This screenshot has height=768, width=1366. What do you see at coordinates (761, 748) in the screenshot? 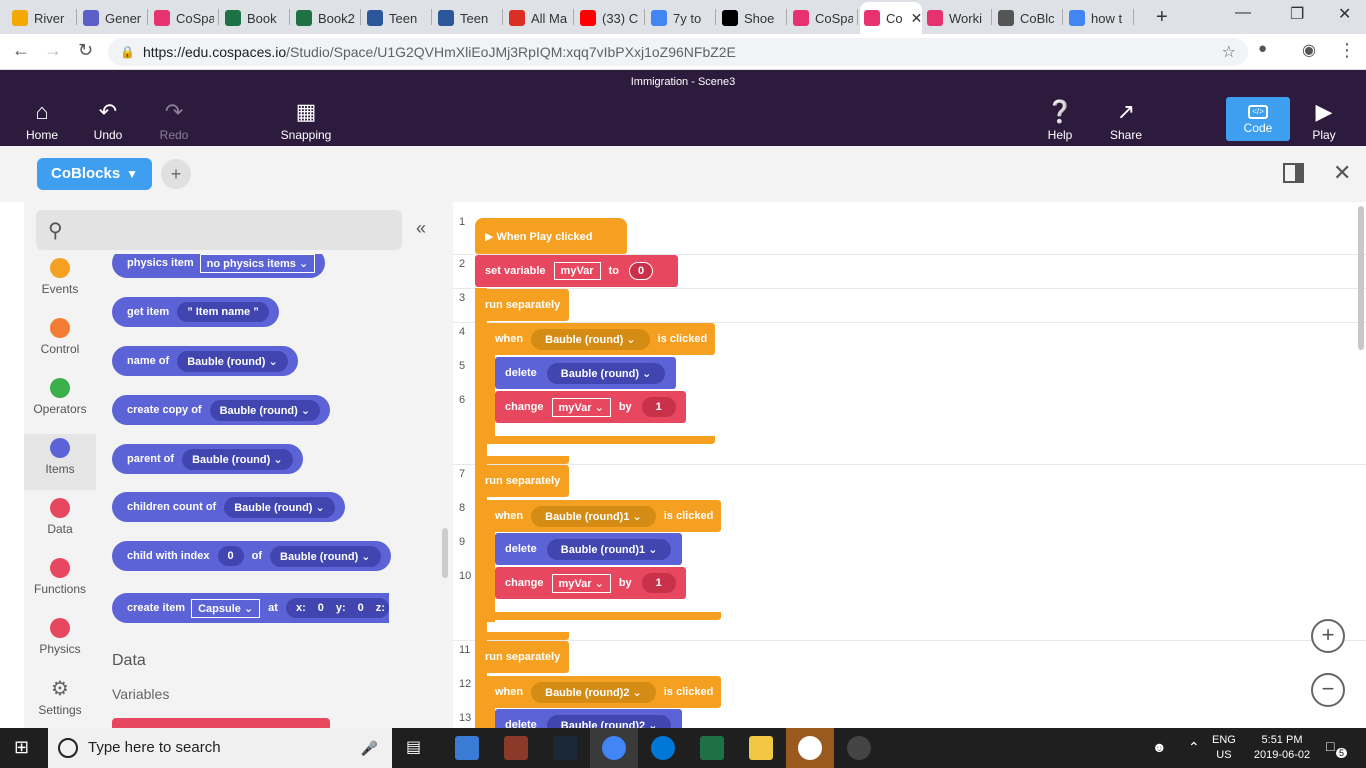
I see `file-explorer-icon` at bounding box center [761, 748].